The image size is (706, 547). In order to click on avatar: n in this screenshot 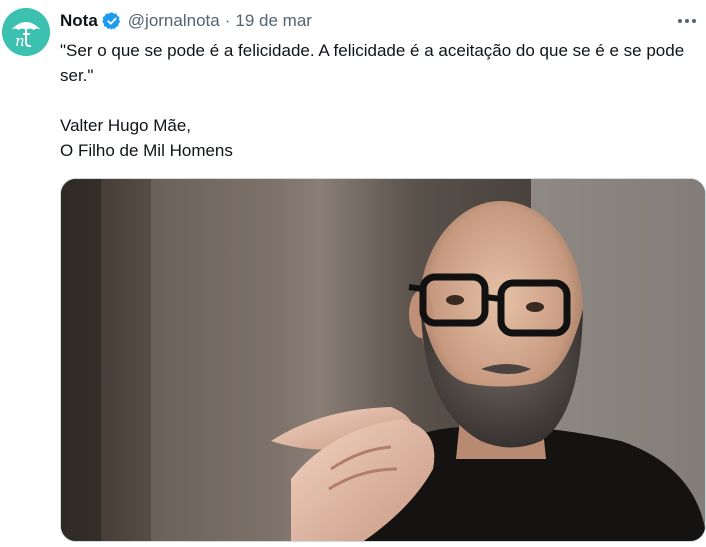, I will do `click(26, 32)`.